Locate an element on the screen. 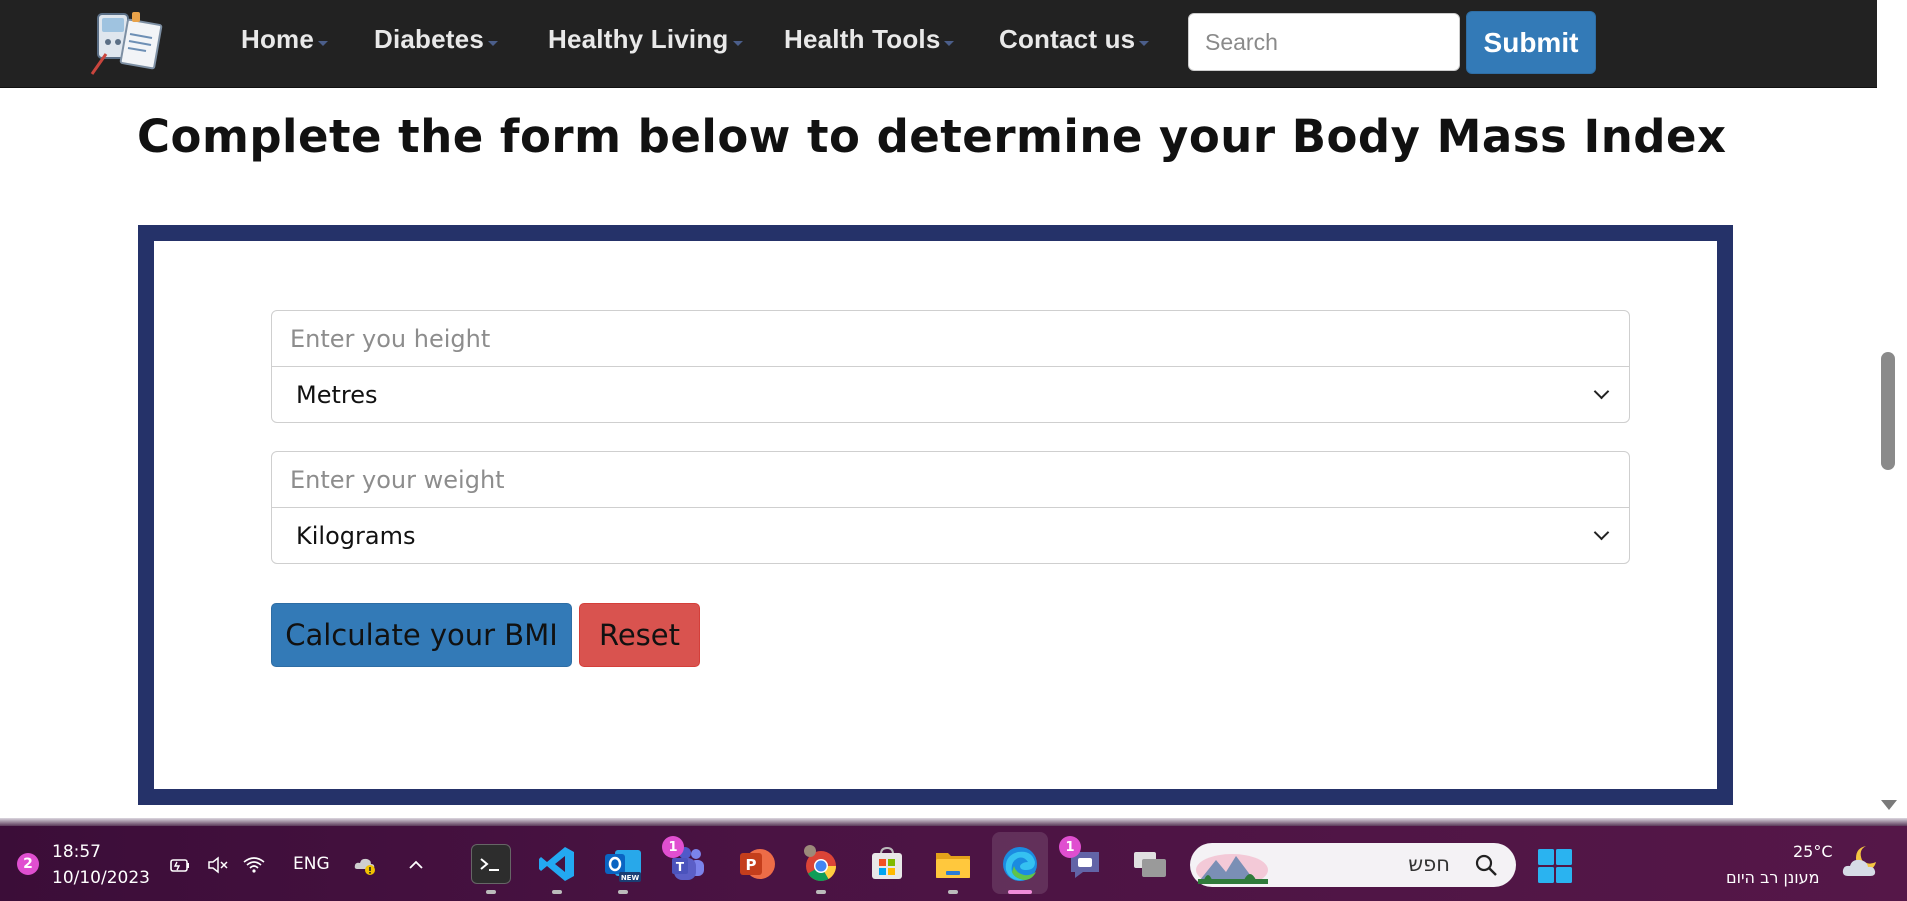  weight-unit-select: Kilograms is located at coordinates (950, 535).